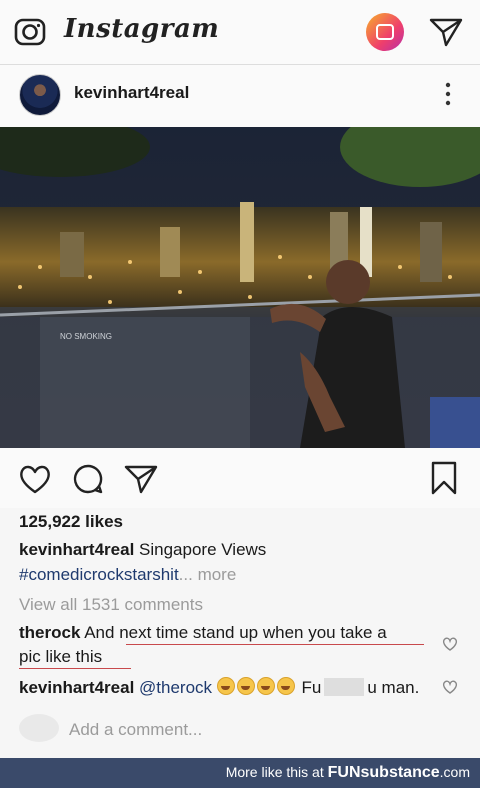 The image size is (480, 788). Describe the element at coordinates (240, 32) in the screenshot. I see `top-bar: Instagram` at that location.